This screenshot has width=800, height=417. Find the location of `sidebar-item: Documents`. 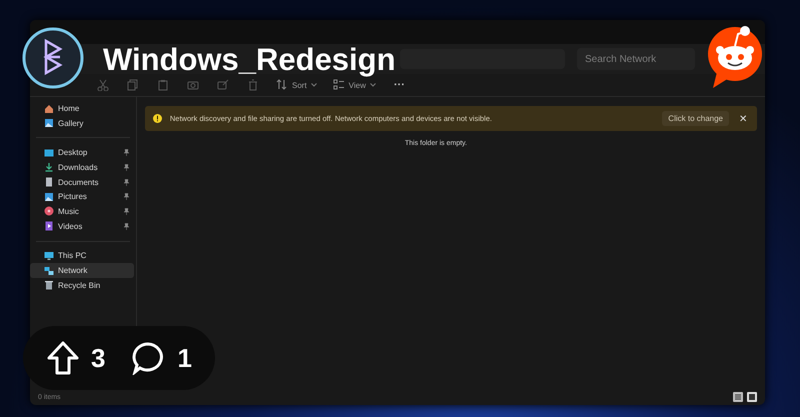

sidebar-item: Documents is located at coordinates (82, 182).